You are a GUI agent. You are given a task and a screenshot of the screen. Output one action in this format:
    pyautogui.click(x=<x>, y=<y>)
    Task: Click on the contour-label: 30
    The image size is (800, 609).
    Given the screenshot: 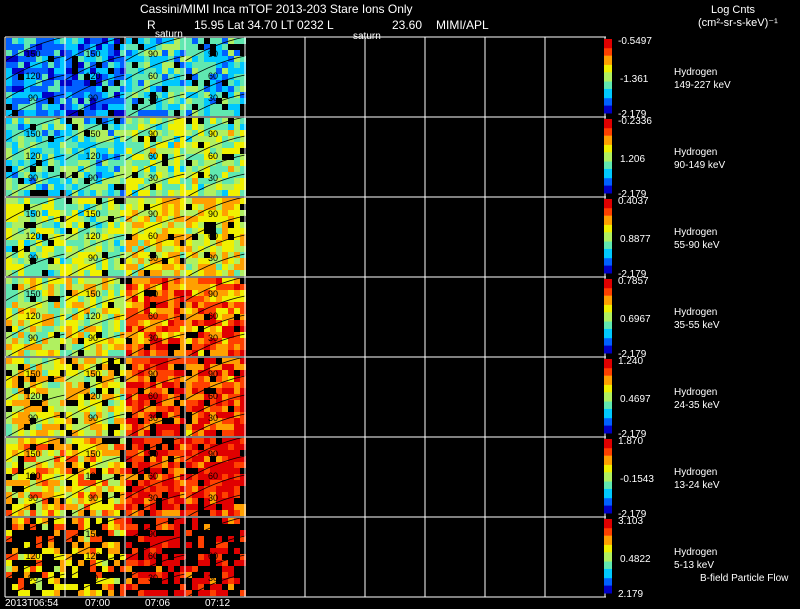 What is the action you would take?
    pyautogui.click(x=153, y=578)
    